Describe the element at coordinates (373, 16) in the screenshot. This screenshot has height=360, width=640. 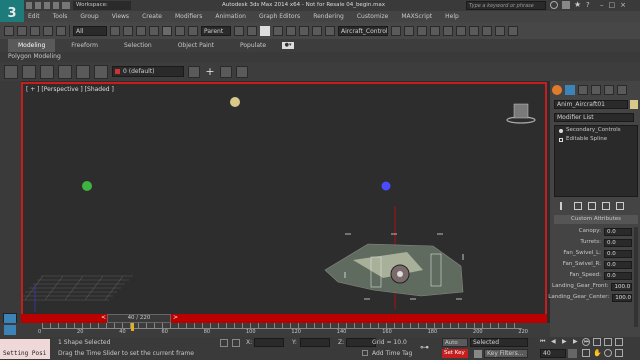
I see `menu-customize: Customize` at that location.